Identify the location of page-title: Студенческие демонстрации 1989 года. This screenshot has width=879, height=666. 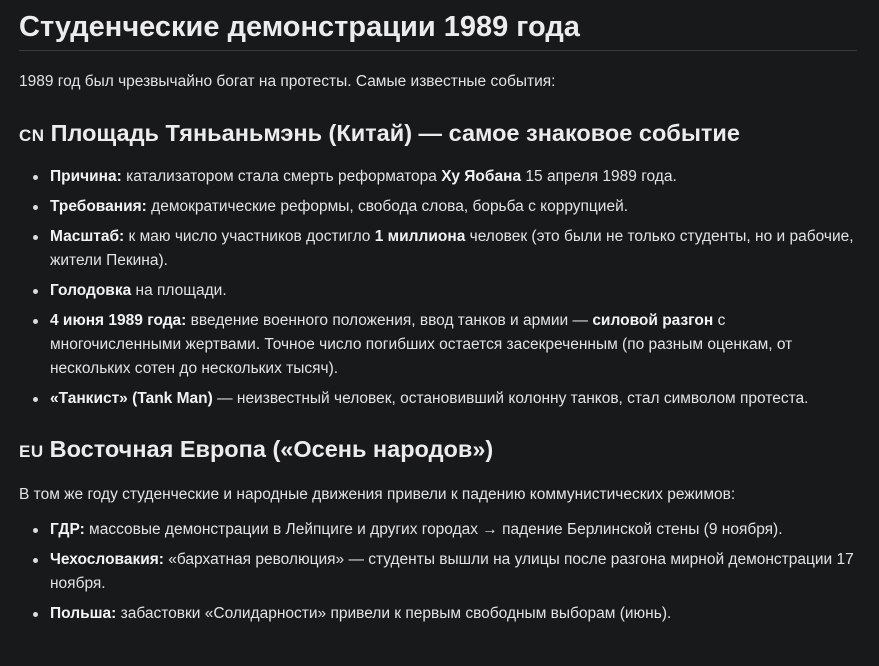
(438, 29).